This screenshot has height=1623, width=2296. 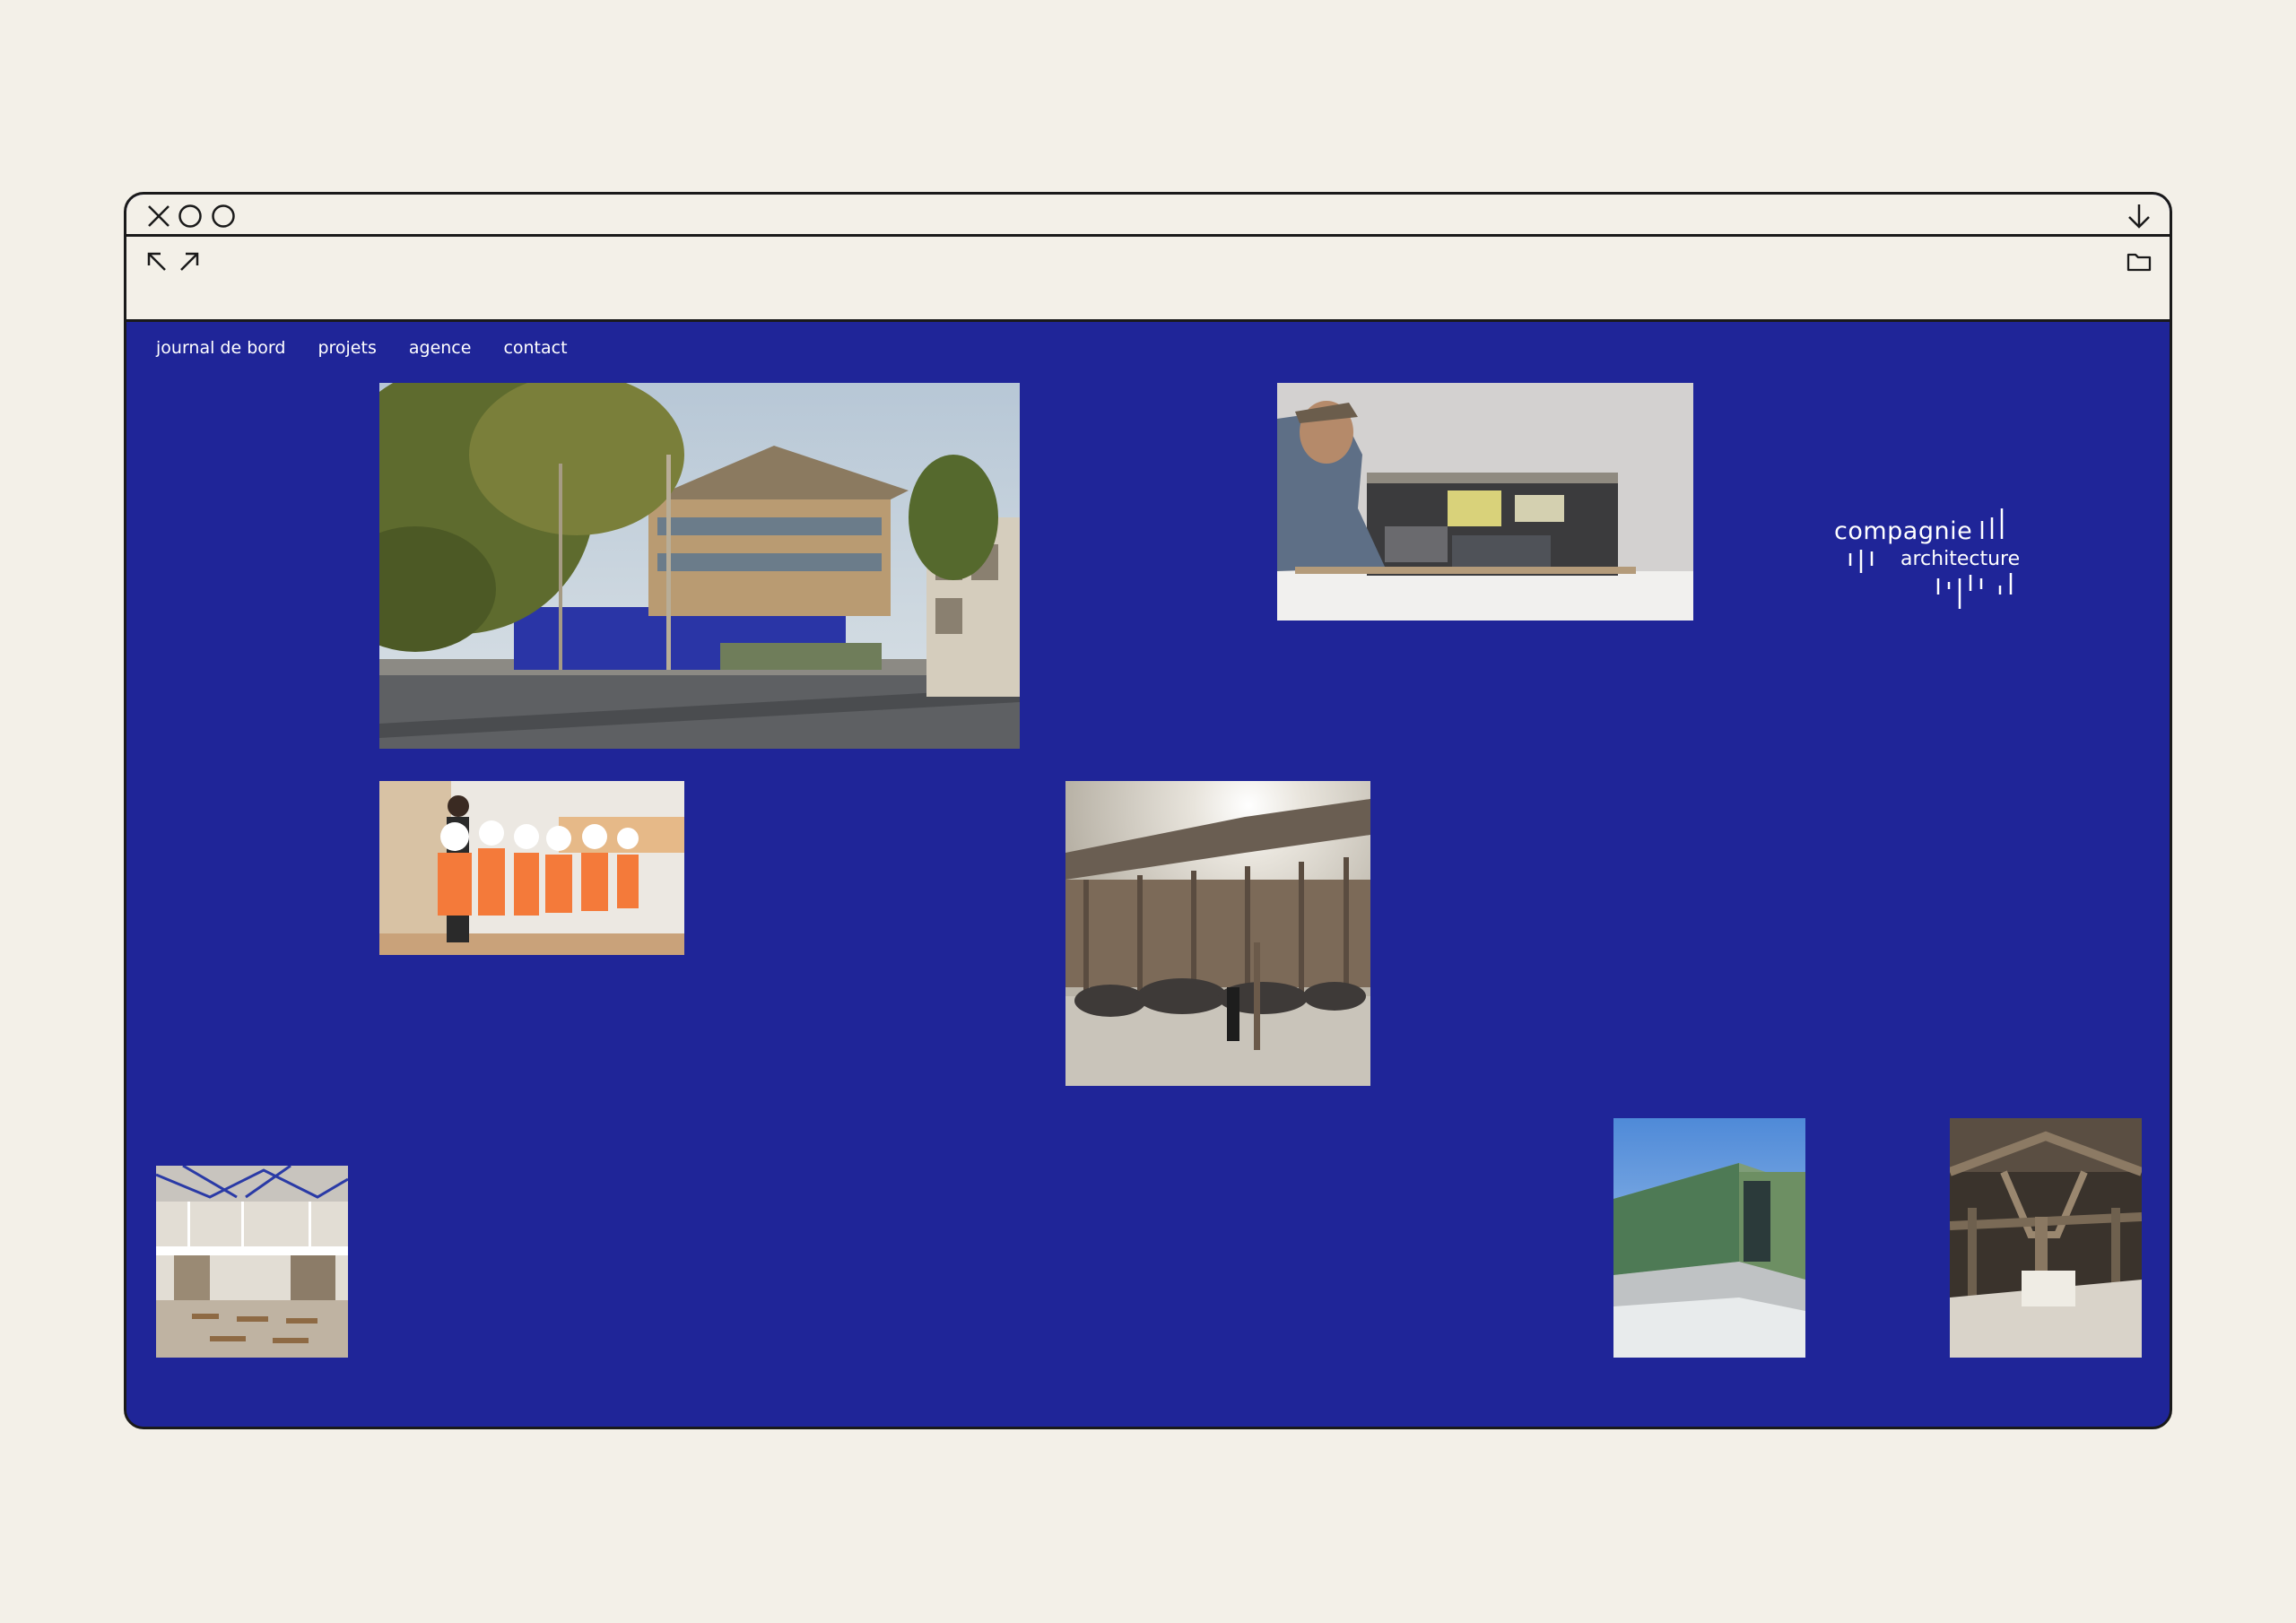 I want to click on logo-word-compagnie: compagnie, so click(x=1903, y=531).